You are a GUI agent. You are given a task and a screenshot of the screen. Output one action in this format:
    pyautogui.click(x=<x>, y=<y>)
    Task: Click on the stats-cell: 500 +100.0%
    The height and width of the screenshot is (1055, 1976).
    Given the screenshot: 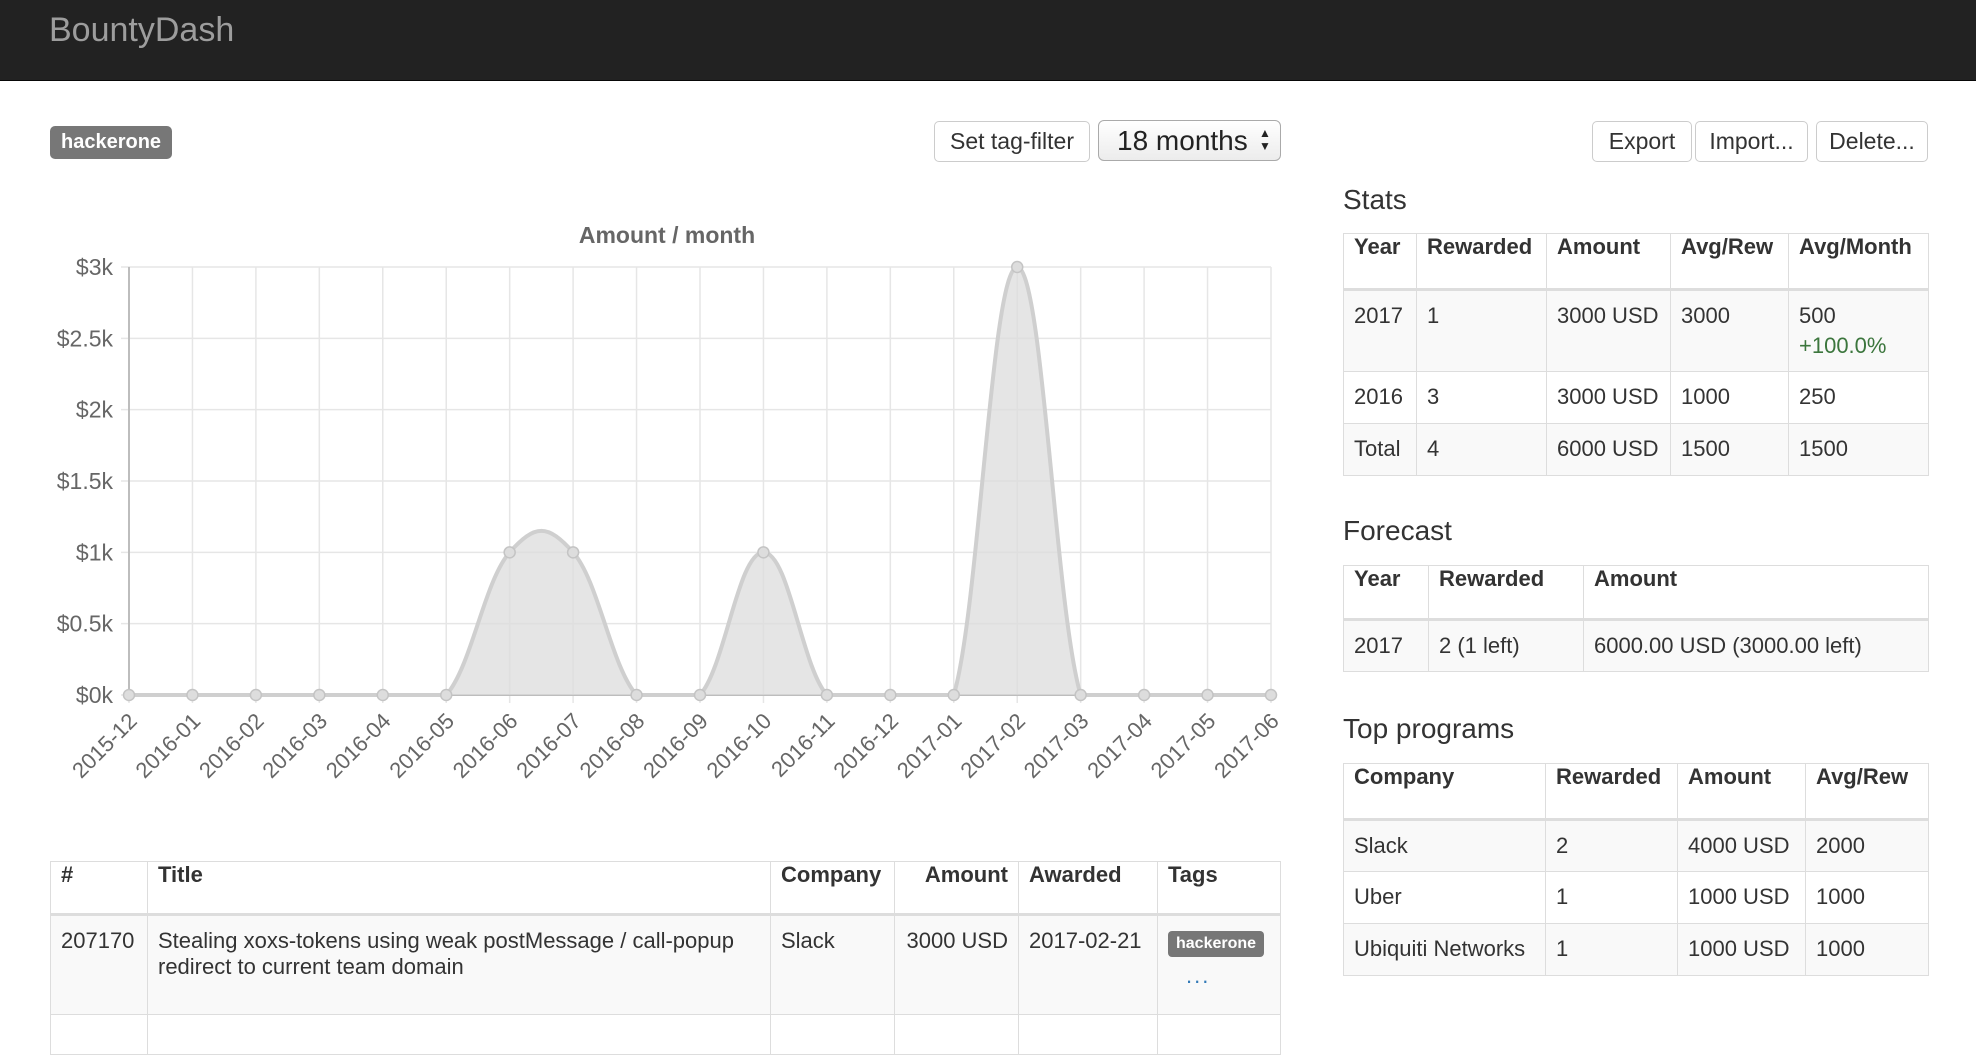 What is the action you would take?
    pyautogui.click(x=1858, y=330)
    